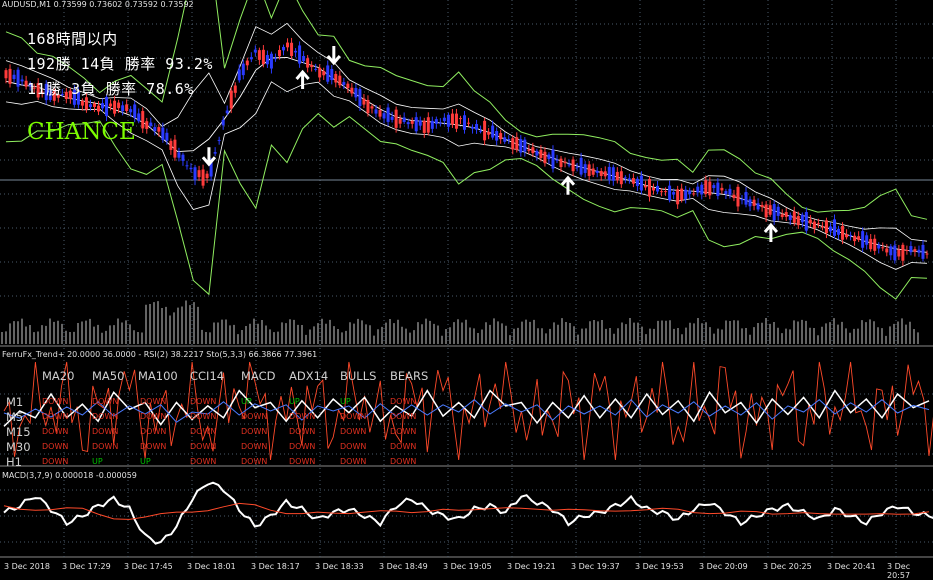 The height and width of the screenshot is (580, 933). Describe the element at coordinates (466, 408) in the screenshot. I see `stoch-main-line` at that location.